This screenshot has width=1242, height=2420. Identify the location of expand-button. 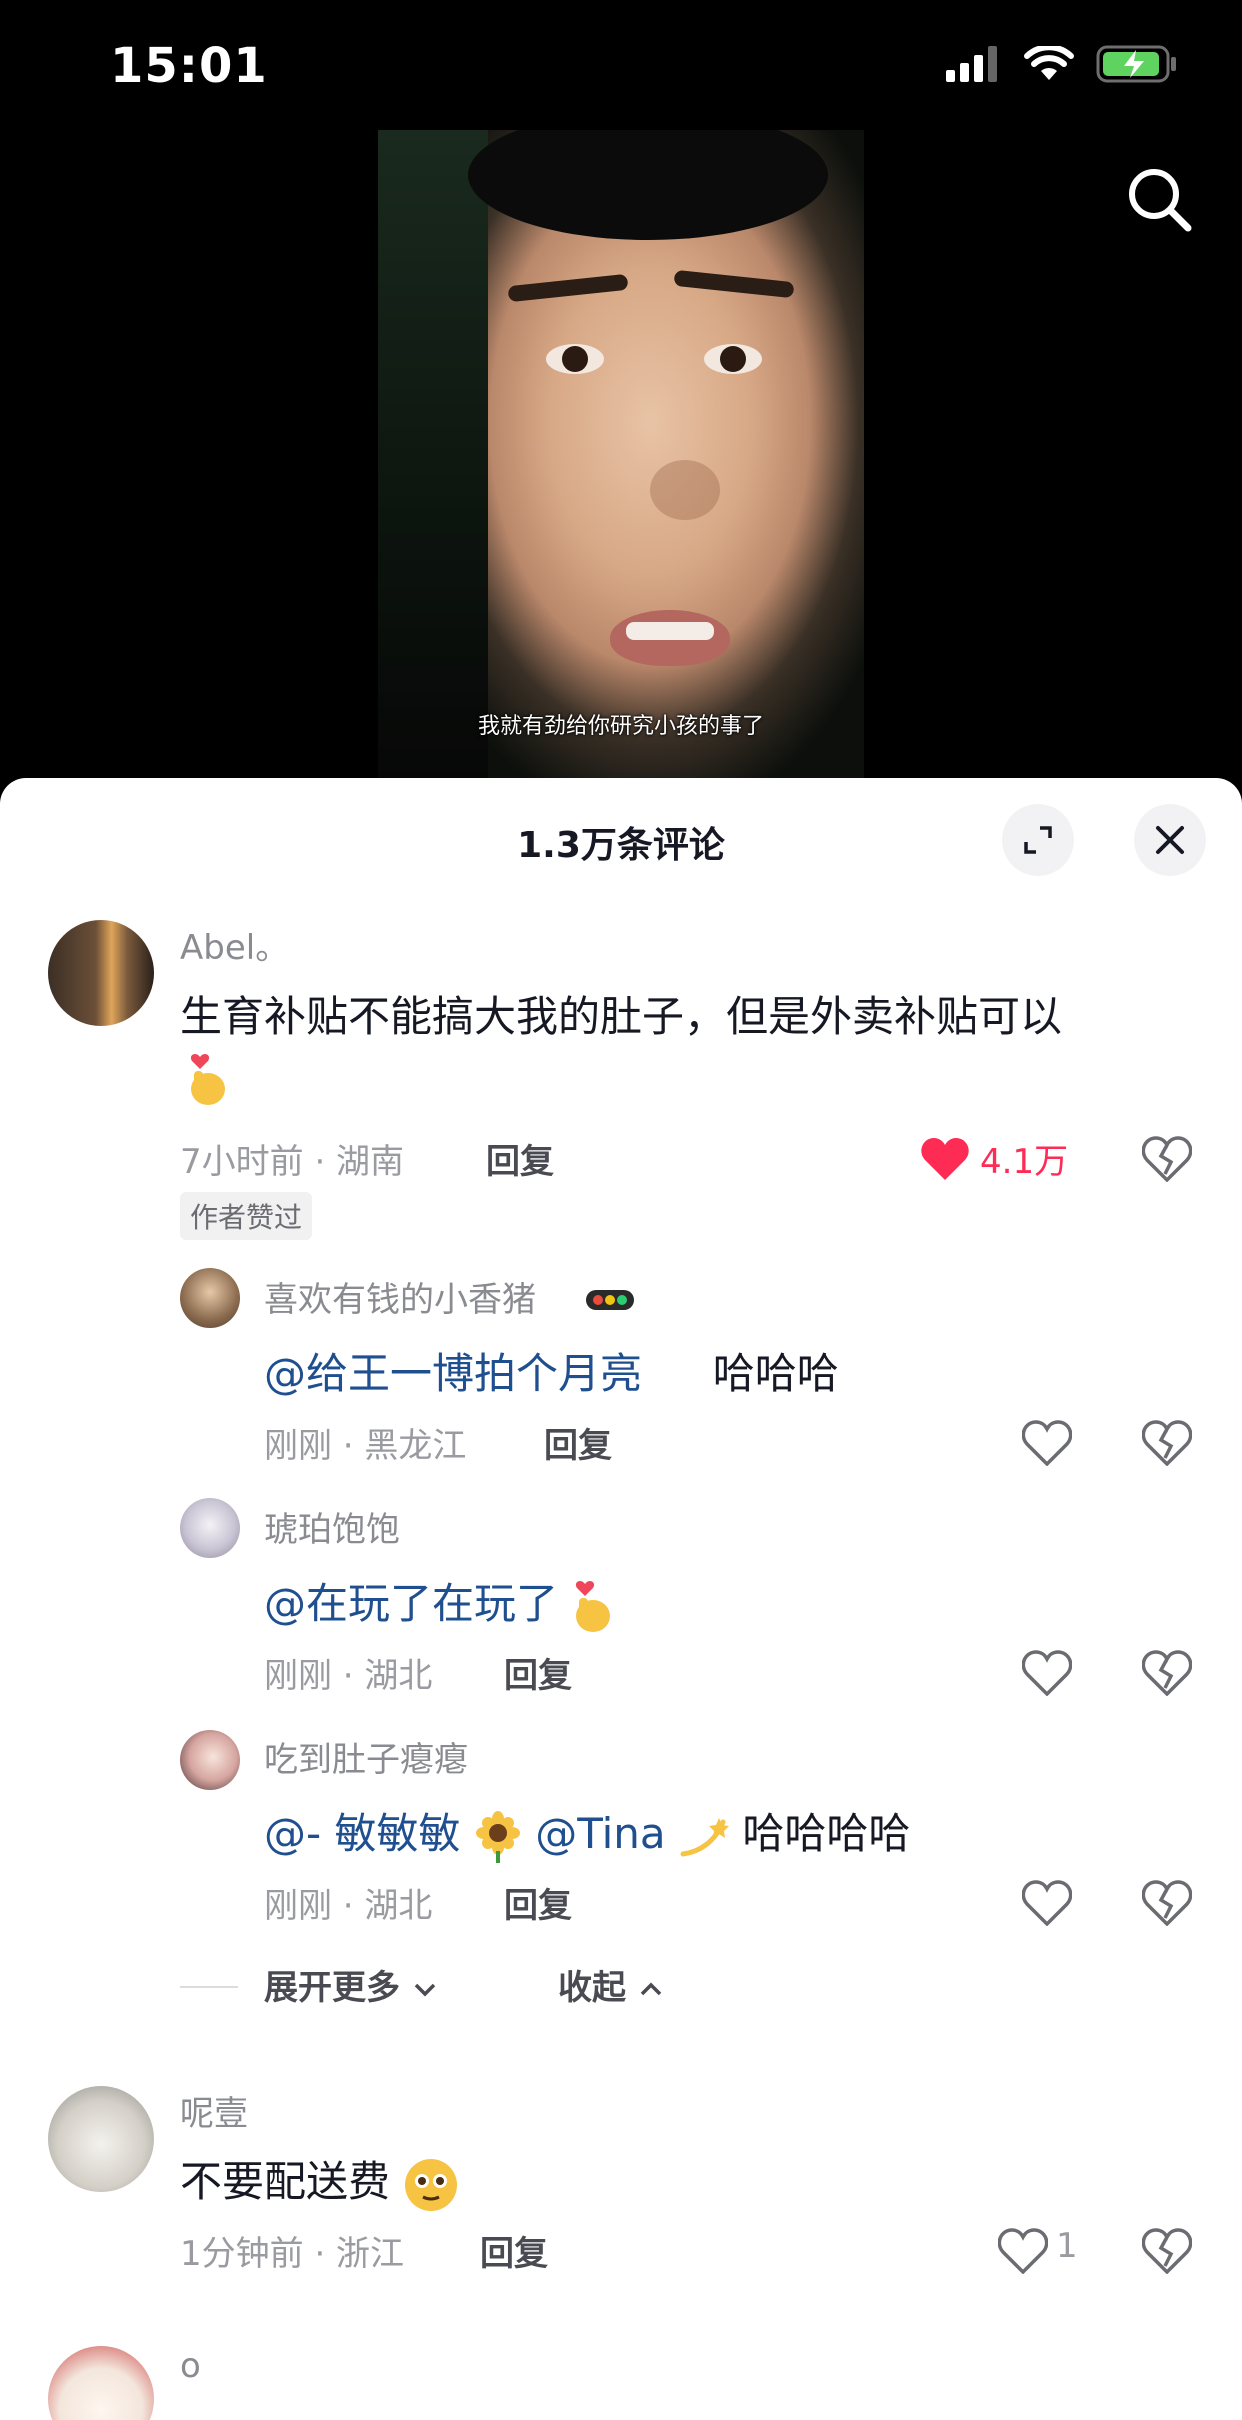
(1038, 840).